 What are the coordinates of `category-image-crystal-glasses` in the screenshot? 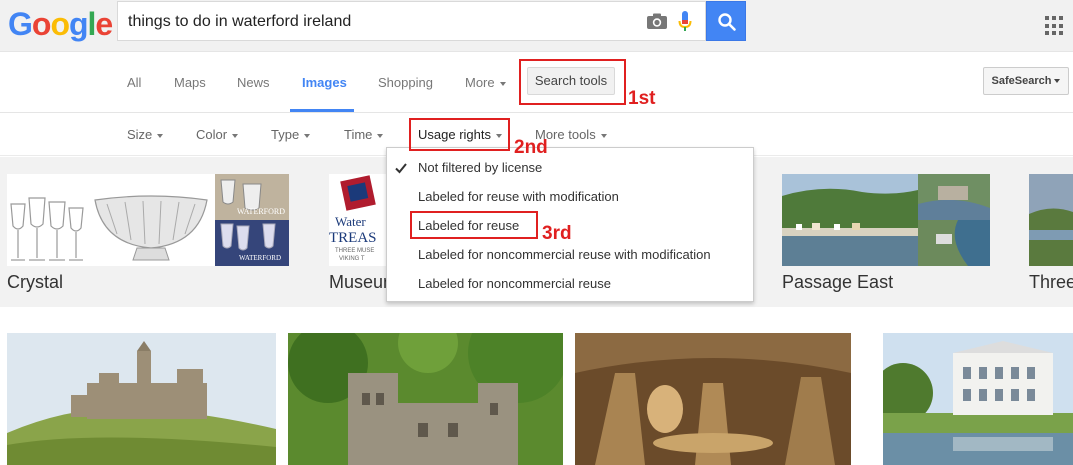 It's located at (47, 220).